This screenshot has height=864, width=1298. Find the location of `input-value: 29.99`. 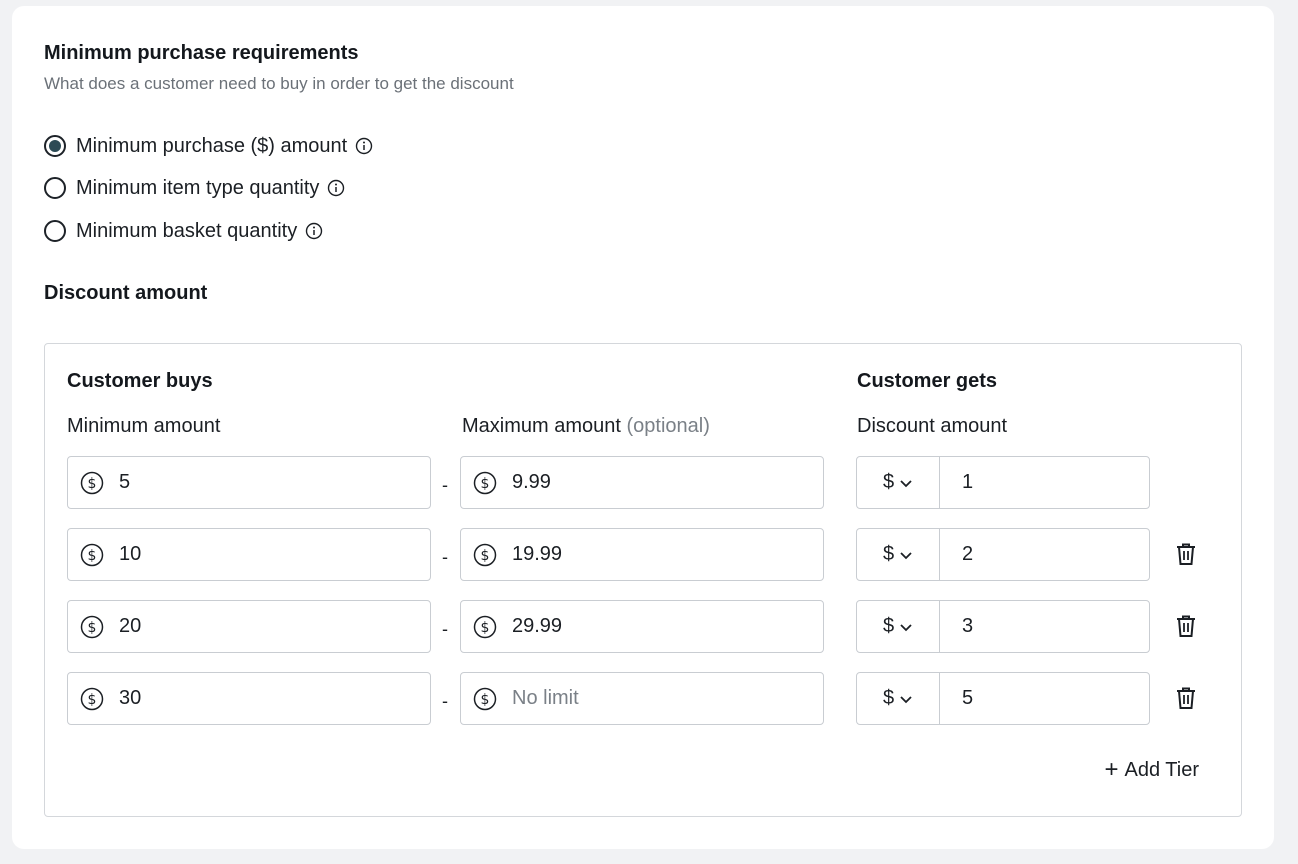

input-value: 29.99 is located at coordinates (537, 626).